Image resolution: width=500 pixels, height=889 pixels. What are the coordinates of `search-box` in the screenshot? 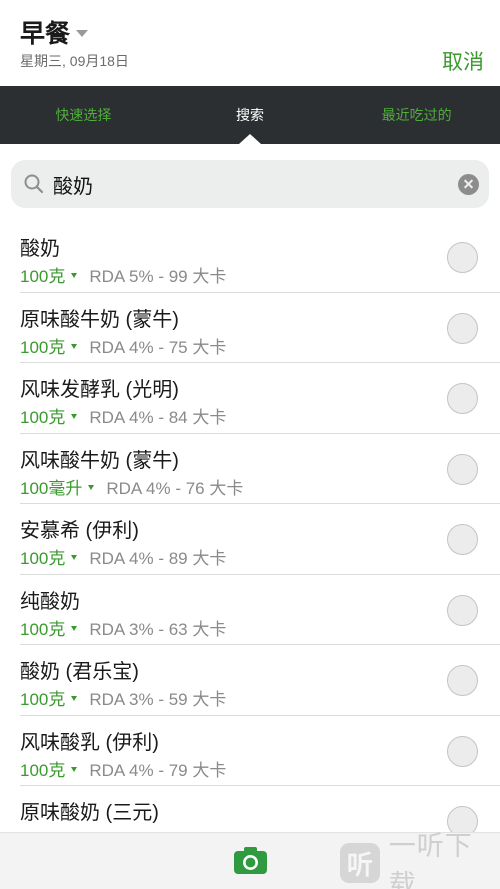 It's located at (250, 184).